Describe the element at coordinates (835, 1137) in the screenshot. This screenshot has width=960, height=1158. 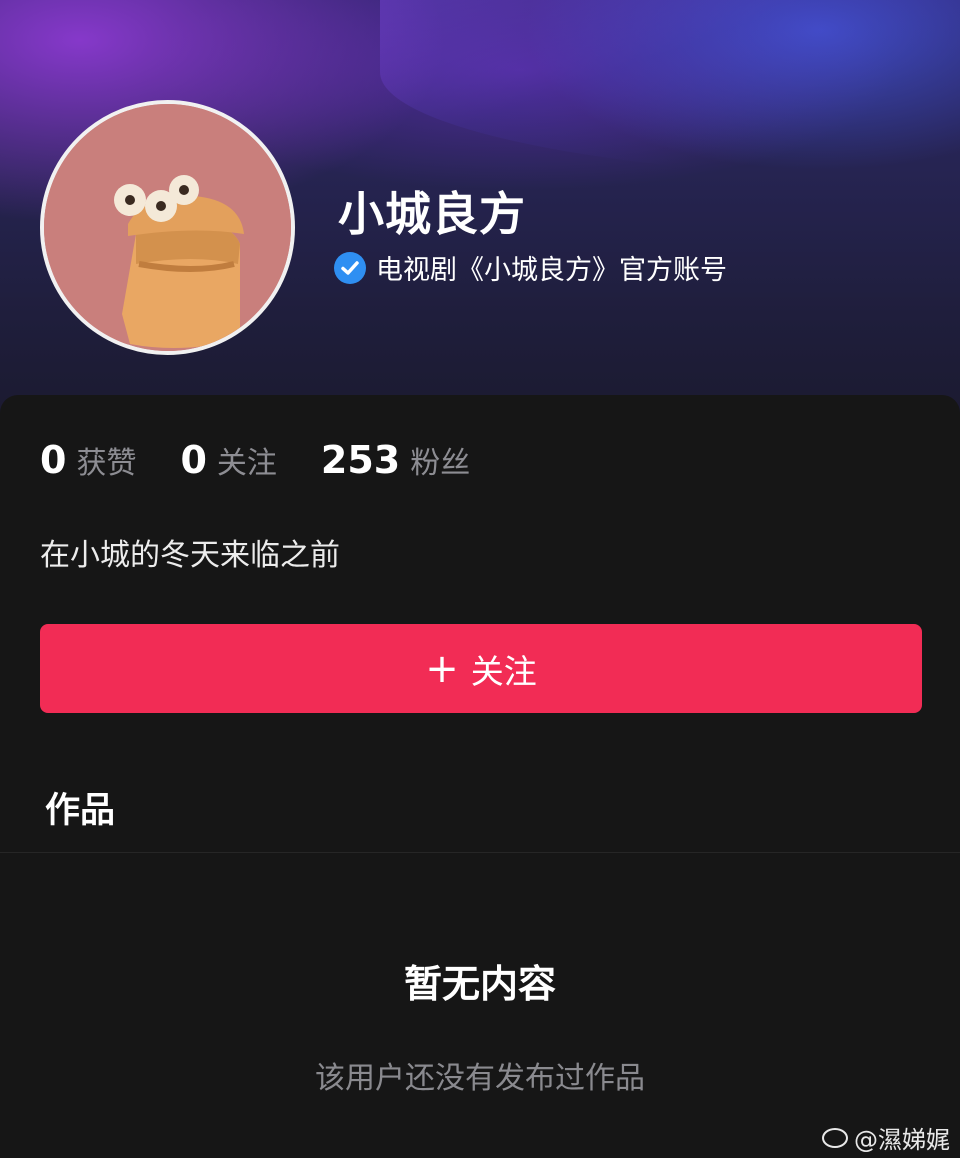
I see `weibo-logo-icon` at that location.